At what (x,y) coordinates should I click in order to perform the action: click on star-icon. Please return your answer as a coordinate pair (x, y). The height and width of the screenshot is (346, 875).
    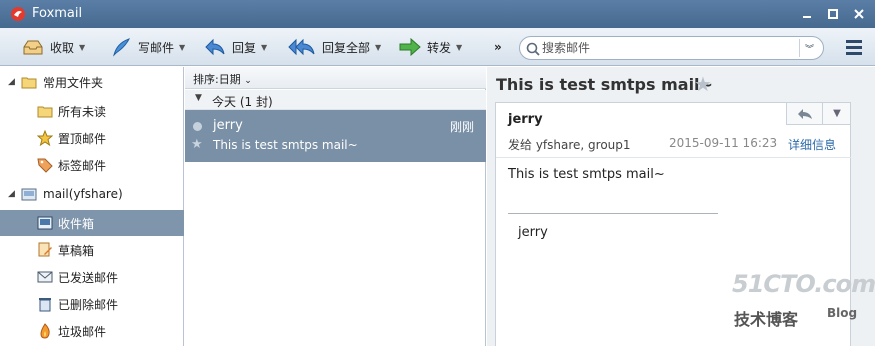
    Looking at the image, I should click on (45, 138).